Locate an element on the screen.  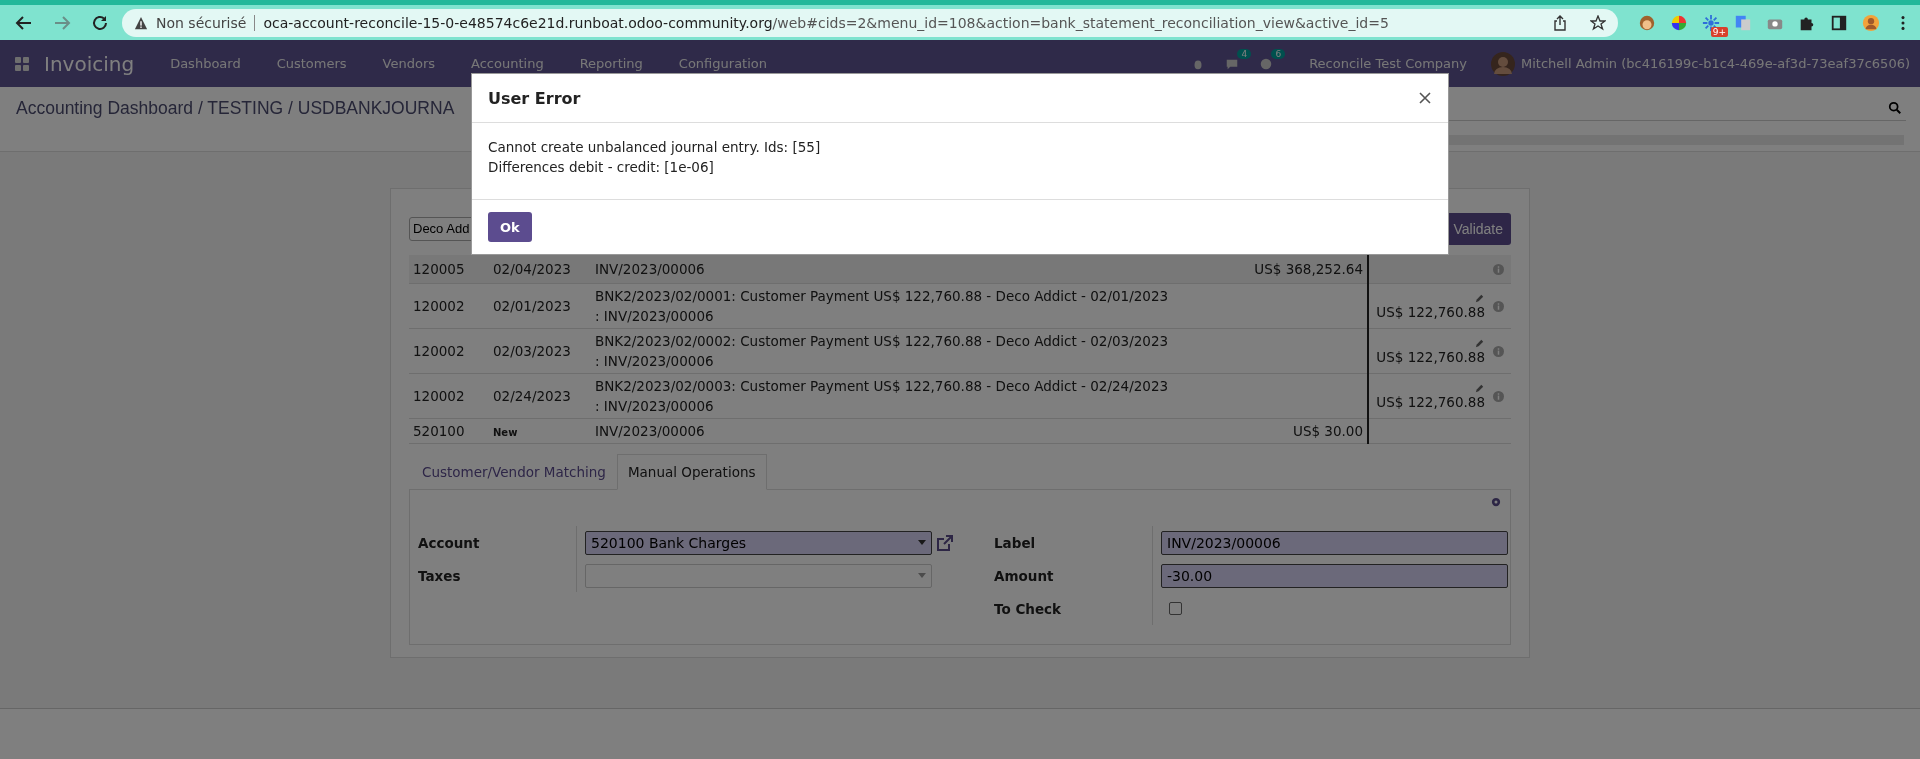
menu-item: Vendors is located at coordinates (409, 63).